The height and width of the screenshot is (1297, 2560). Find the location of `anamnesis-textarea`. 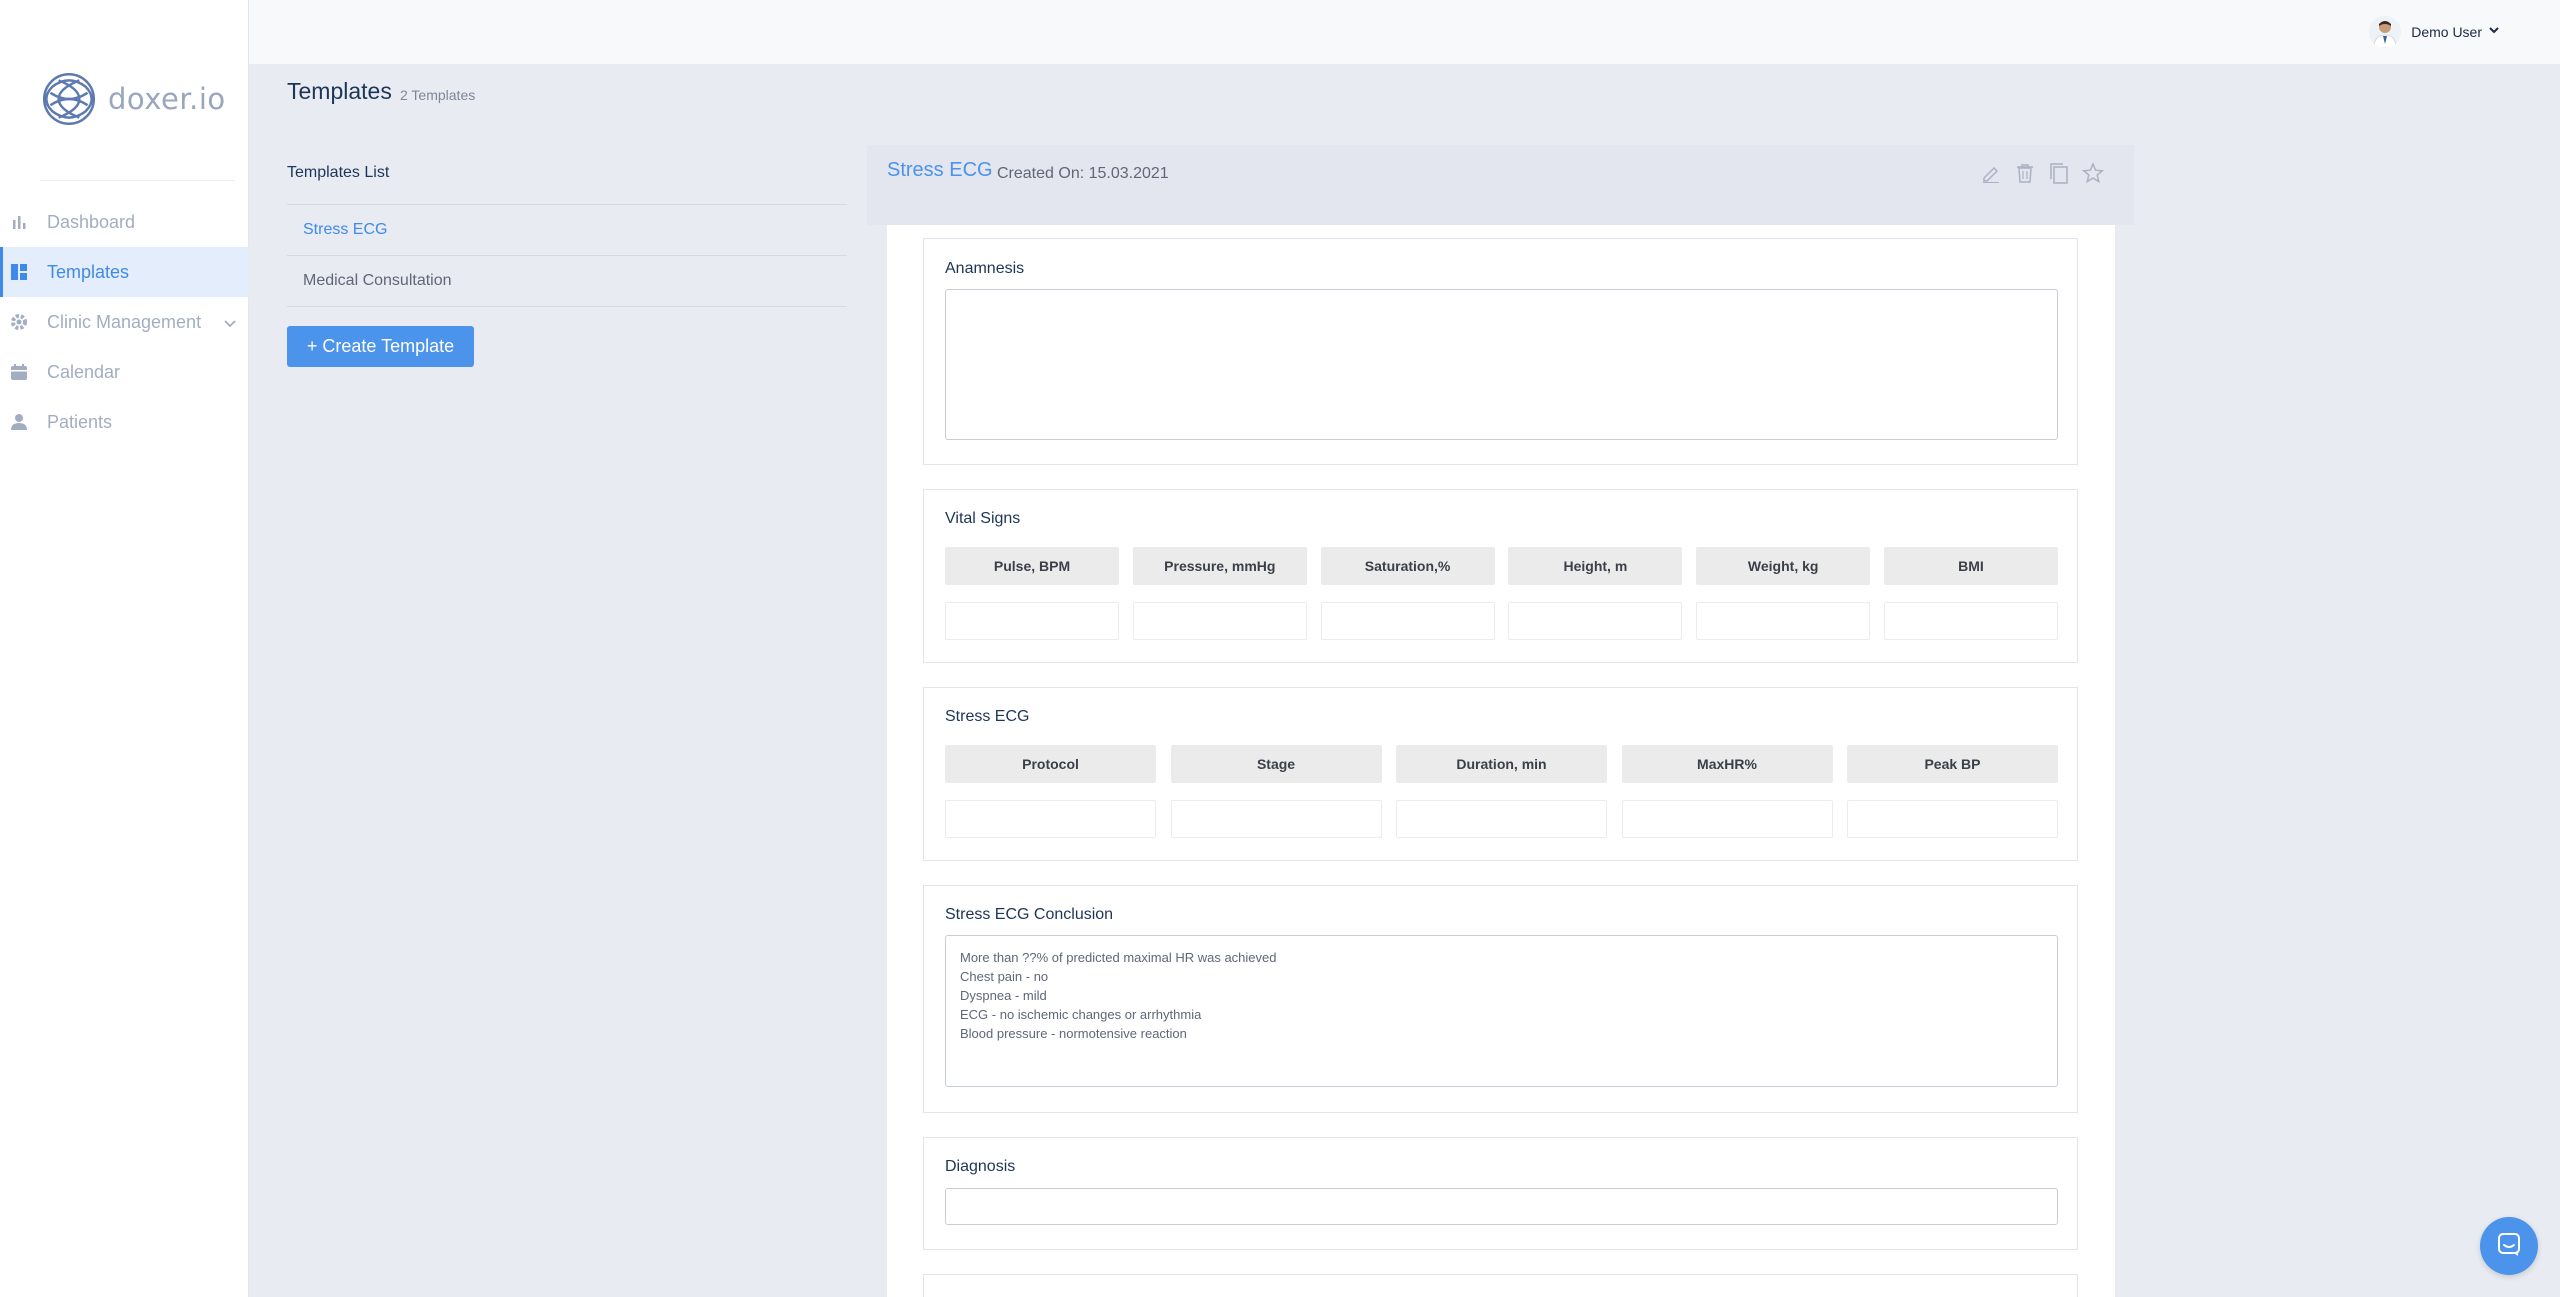

anamnesis-textarea is located at coordinates (1501, 364).